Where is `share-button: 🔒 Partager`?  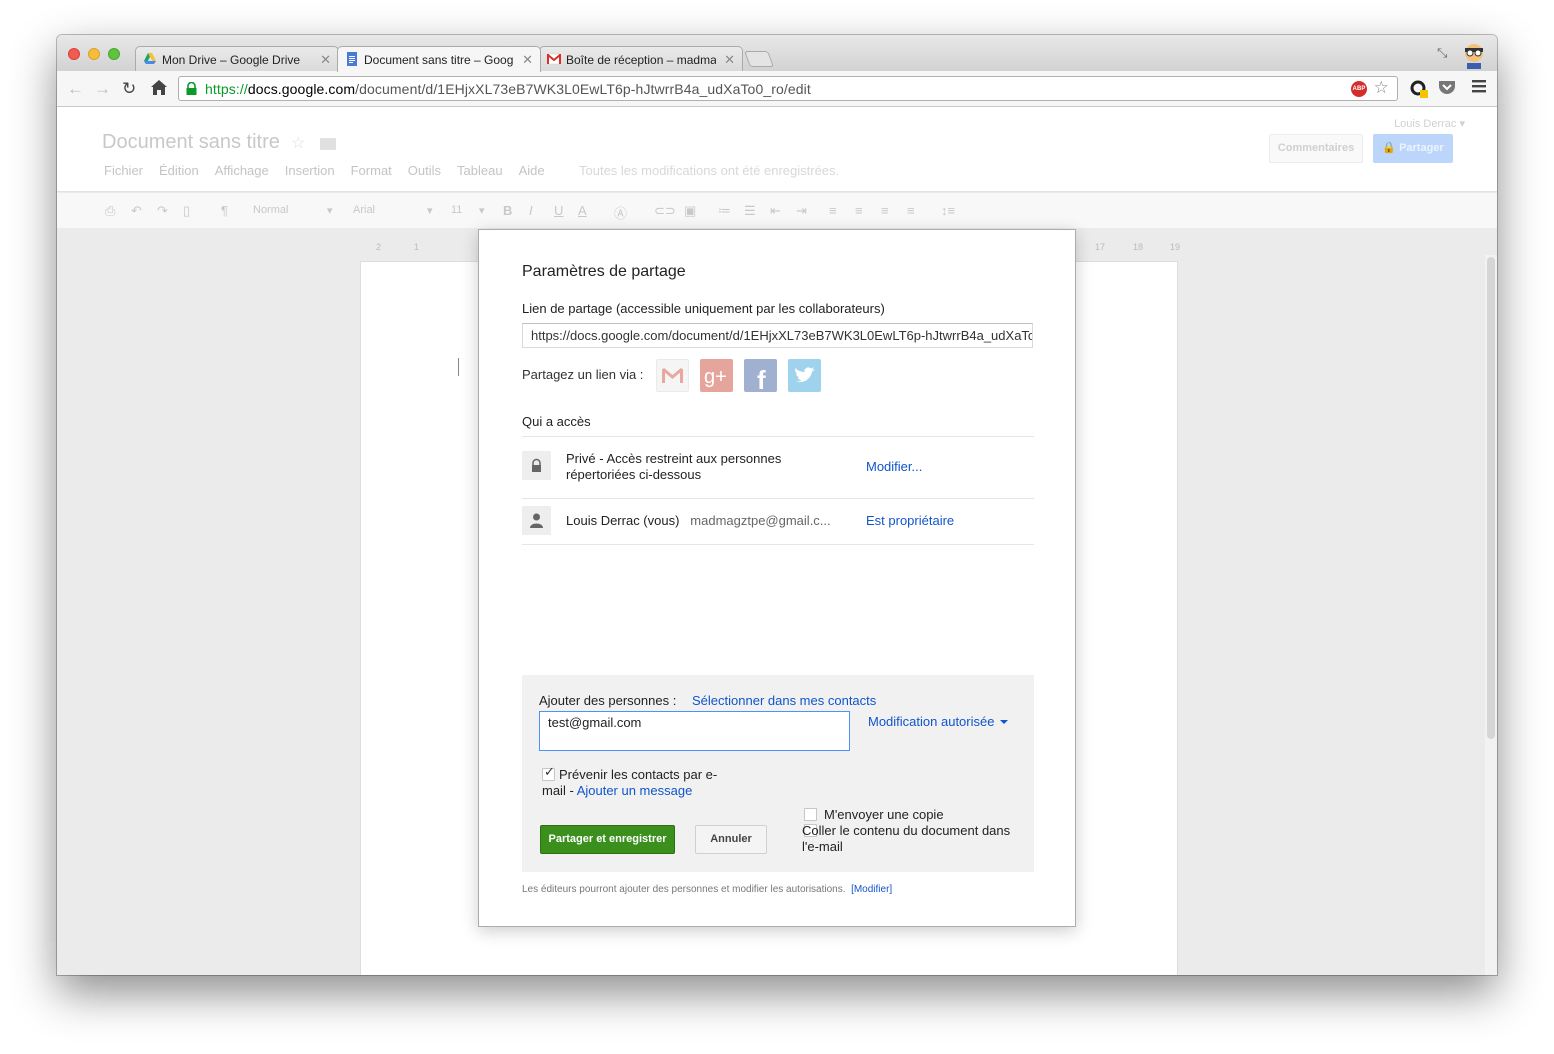 share-button: 🔒 Partager is located at coordinates (1413, 148).